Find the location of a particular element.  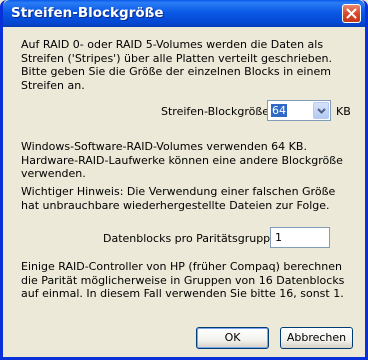

ok-button: OK is located at coordinates (232, 338).